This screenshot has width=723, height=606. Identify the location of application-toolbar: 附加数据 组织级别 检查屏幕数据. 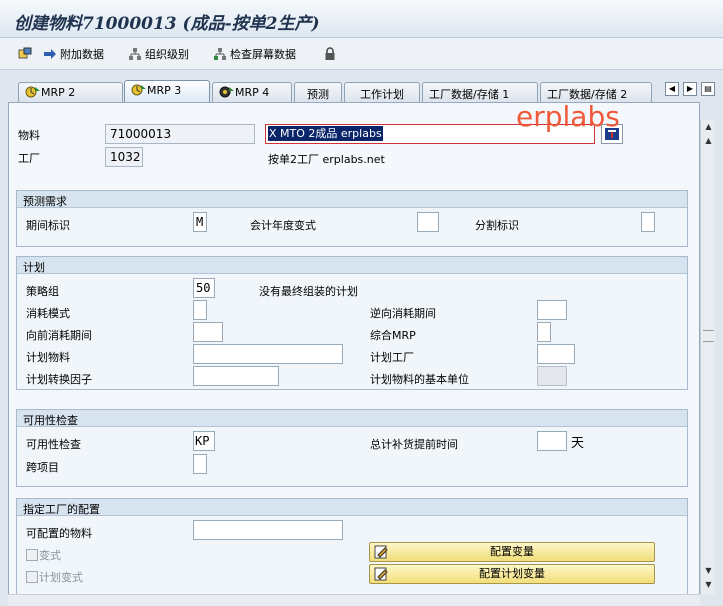
(361, 54).